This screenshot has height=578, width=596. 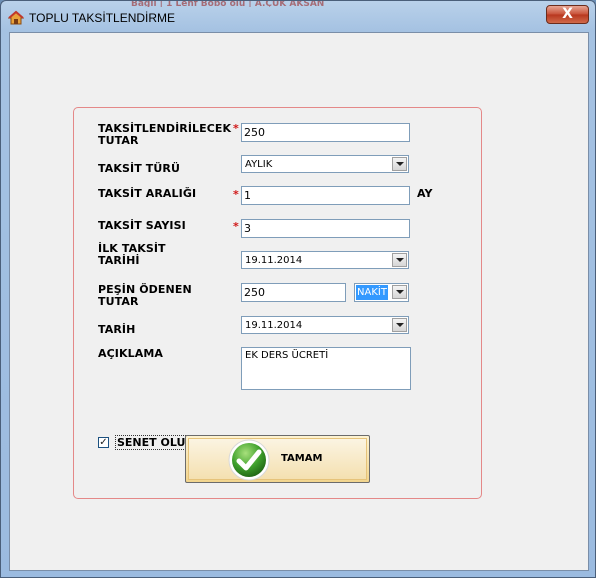 What do you see at coordinates (103, 442) in the screenshot?
I see `create-note-checkbox: ✓` at bounding box center [103, 442].